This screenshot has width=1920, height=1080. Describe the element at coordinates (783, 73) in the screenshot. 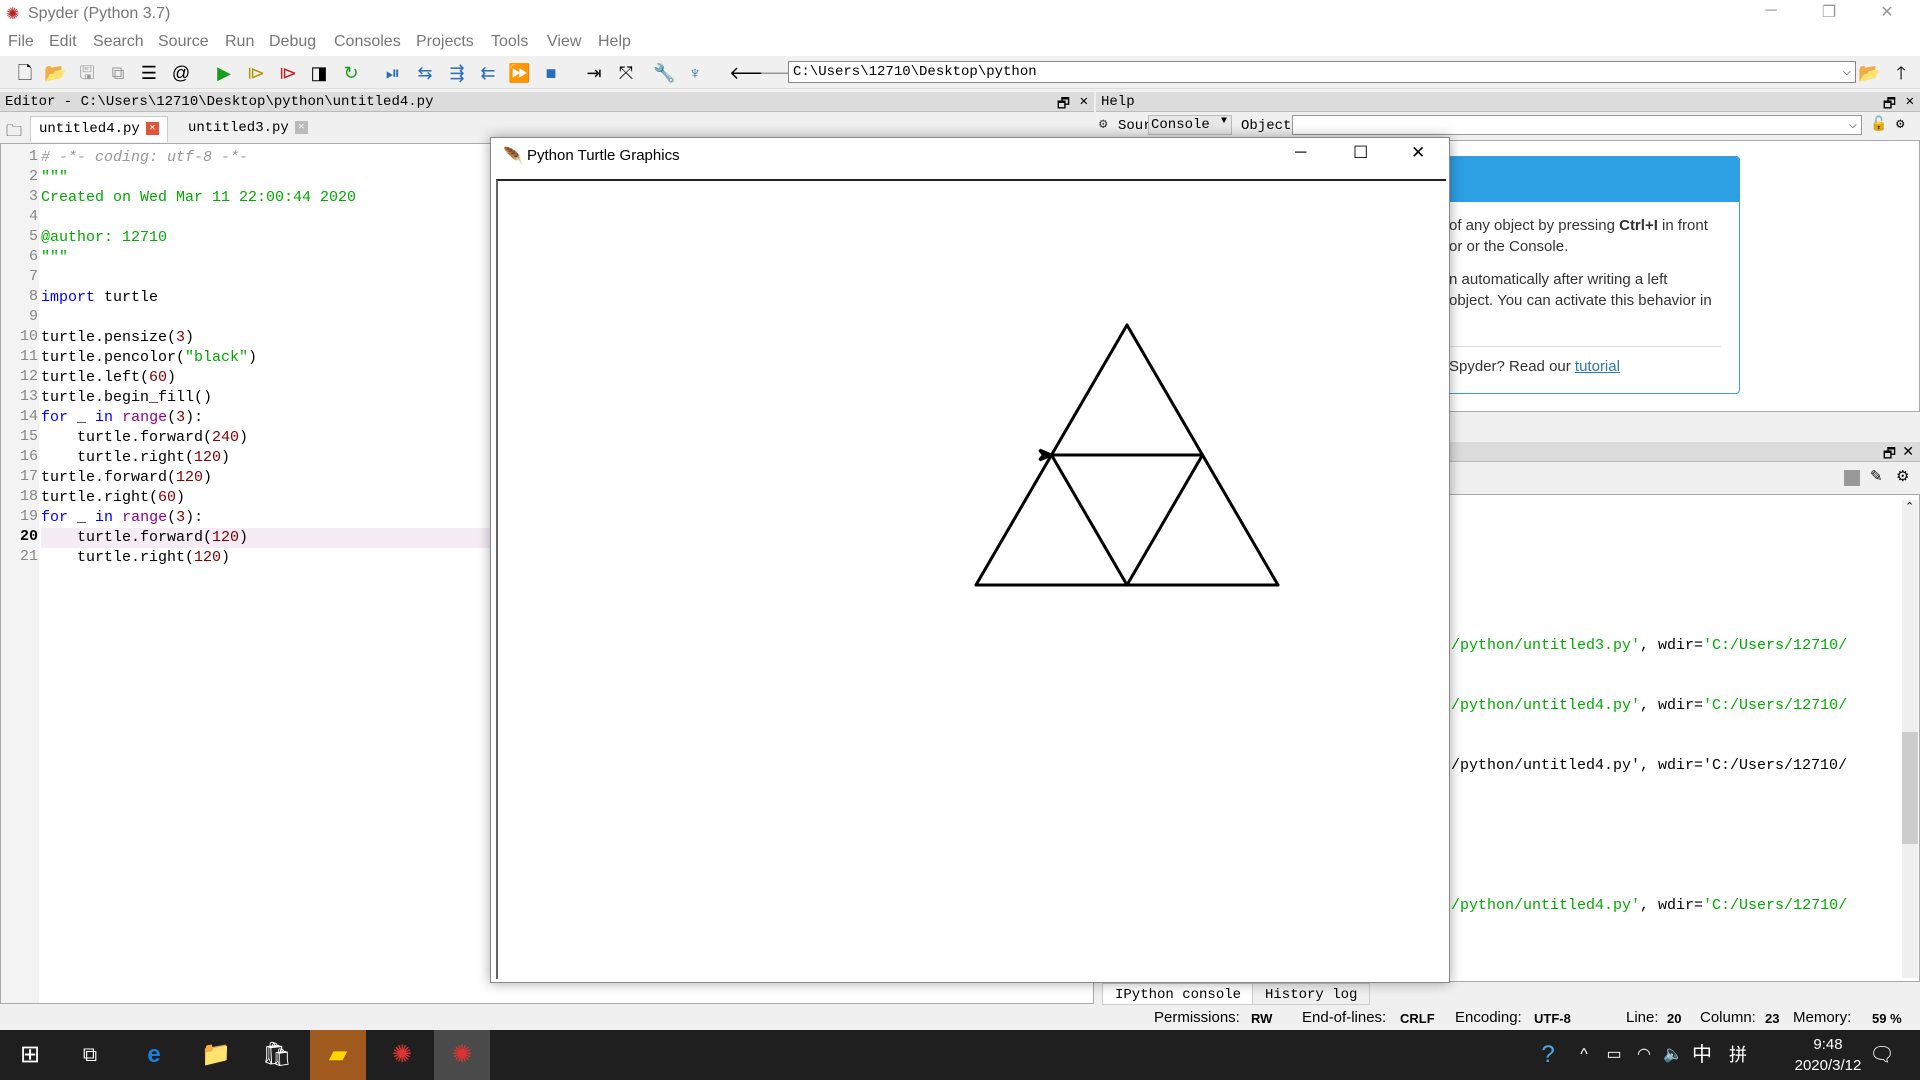

I see `forward-arrow-icon: 🡒` at that location.